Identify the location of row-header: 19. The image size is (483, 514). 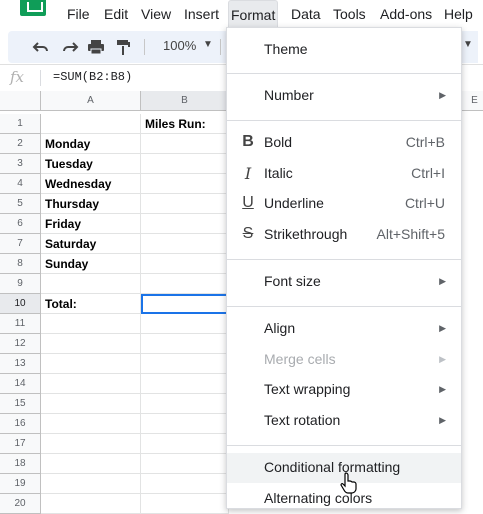
(20, 484).